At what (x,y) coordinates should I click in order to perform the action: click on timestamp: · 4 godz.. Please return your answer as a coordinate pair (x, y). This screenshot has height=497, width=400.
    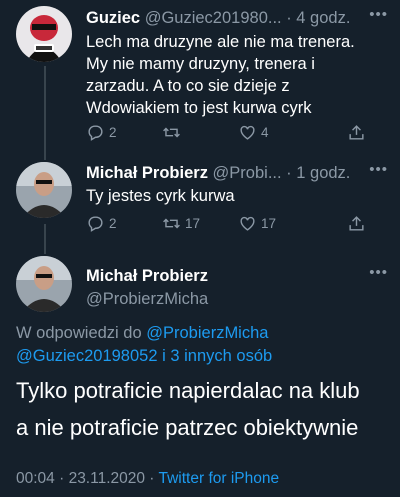
    Looking at the image, I should click on (318, 18).